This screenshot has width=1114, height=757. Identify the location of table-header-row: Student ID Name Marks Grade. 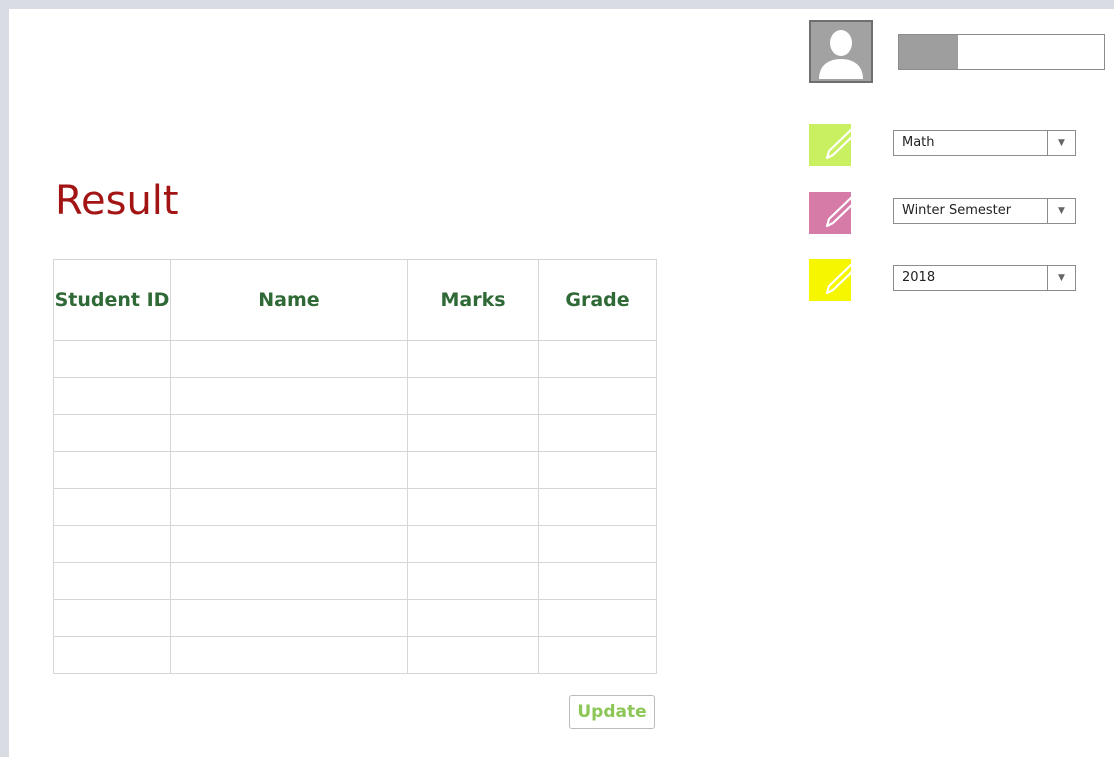
(355, 300).